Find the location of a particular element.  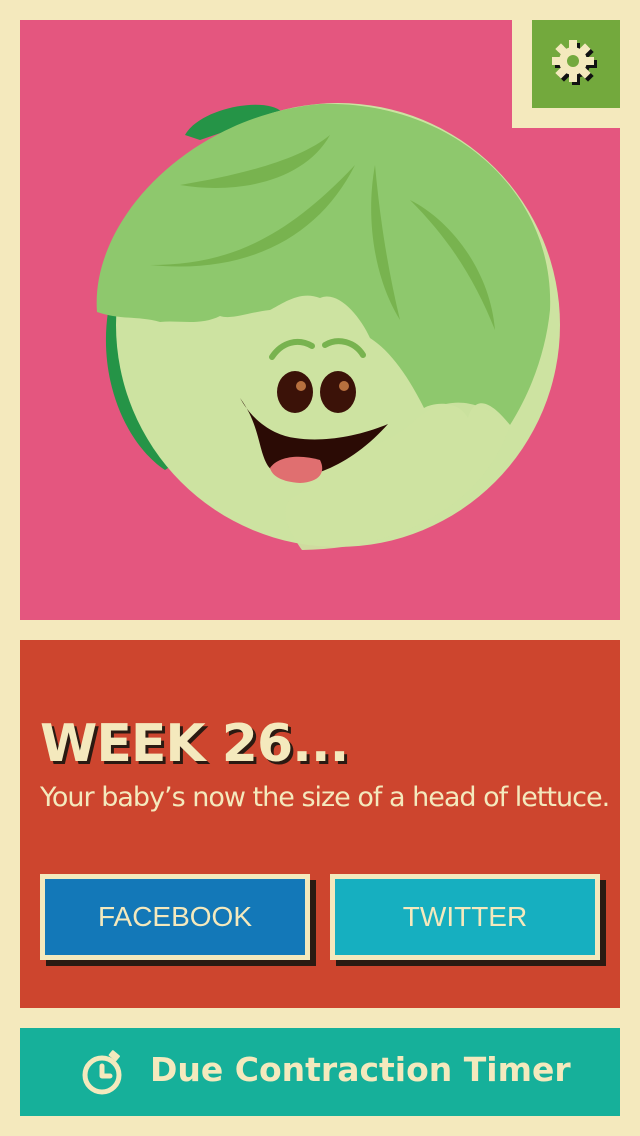

settings-button is located at coordinates (576, 64).